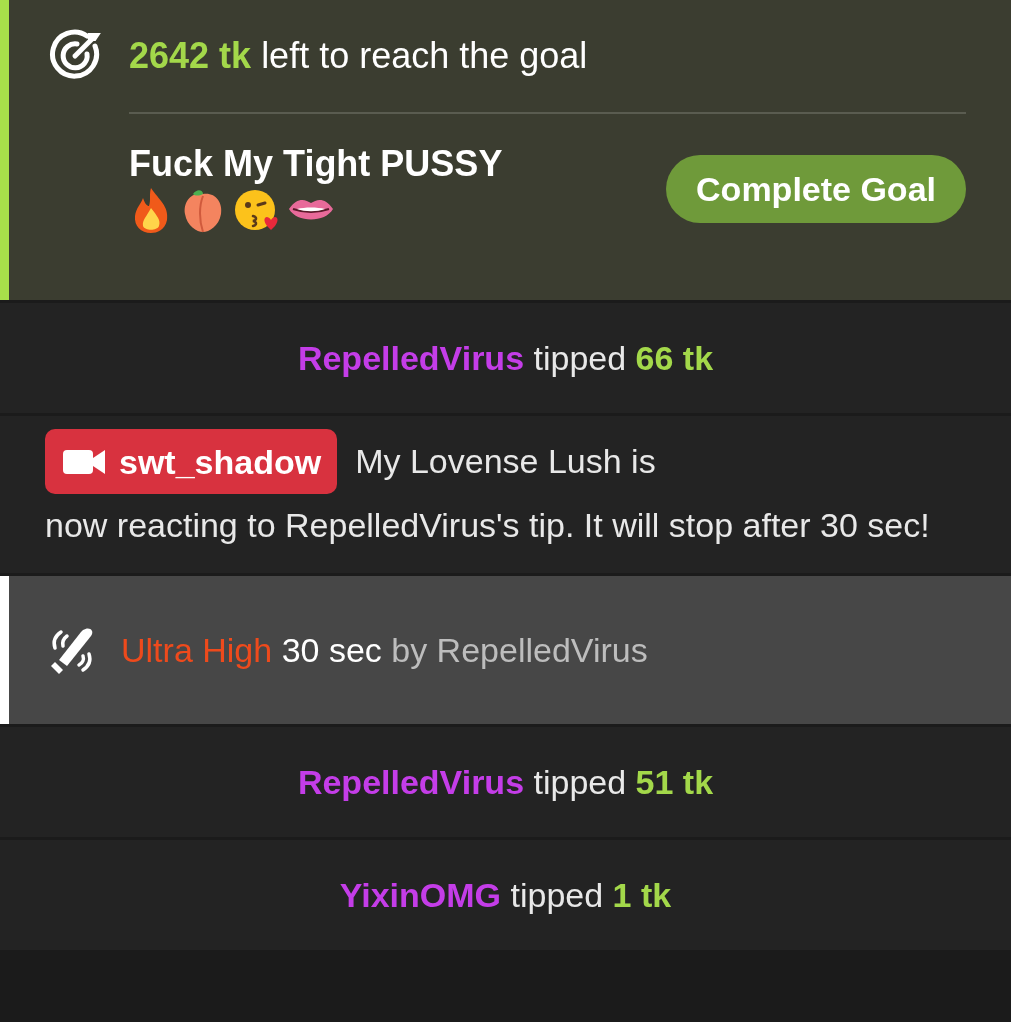  I want to click on tip-notice: RepelledVirus tipped 51 tk, so click(505, 782).